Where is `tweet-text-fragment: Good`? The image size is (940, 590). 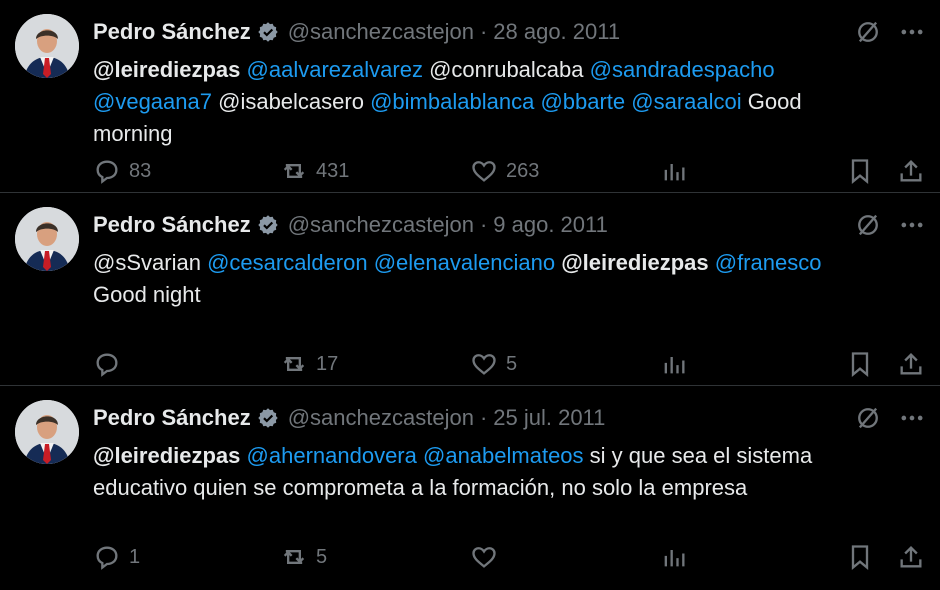 tweet-text-fragment: Good is located at coordinates (774, 101).